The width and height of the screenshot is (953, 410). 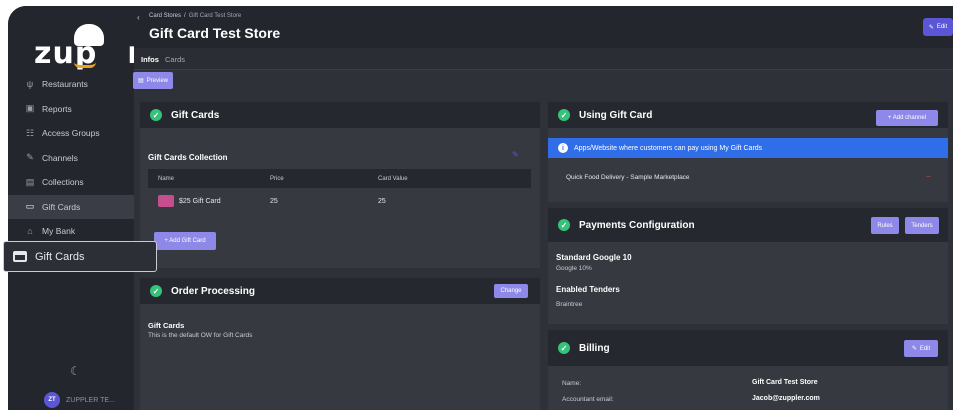 I want to click on sidebar-item-label: Channels, so click(x=60, y=157).